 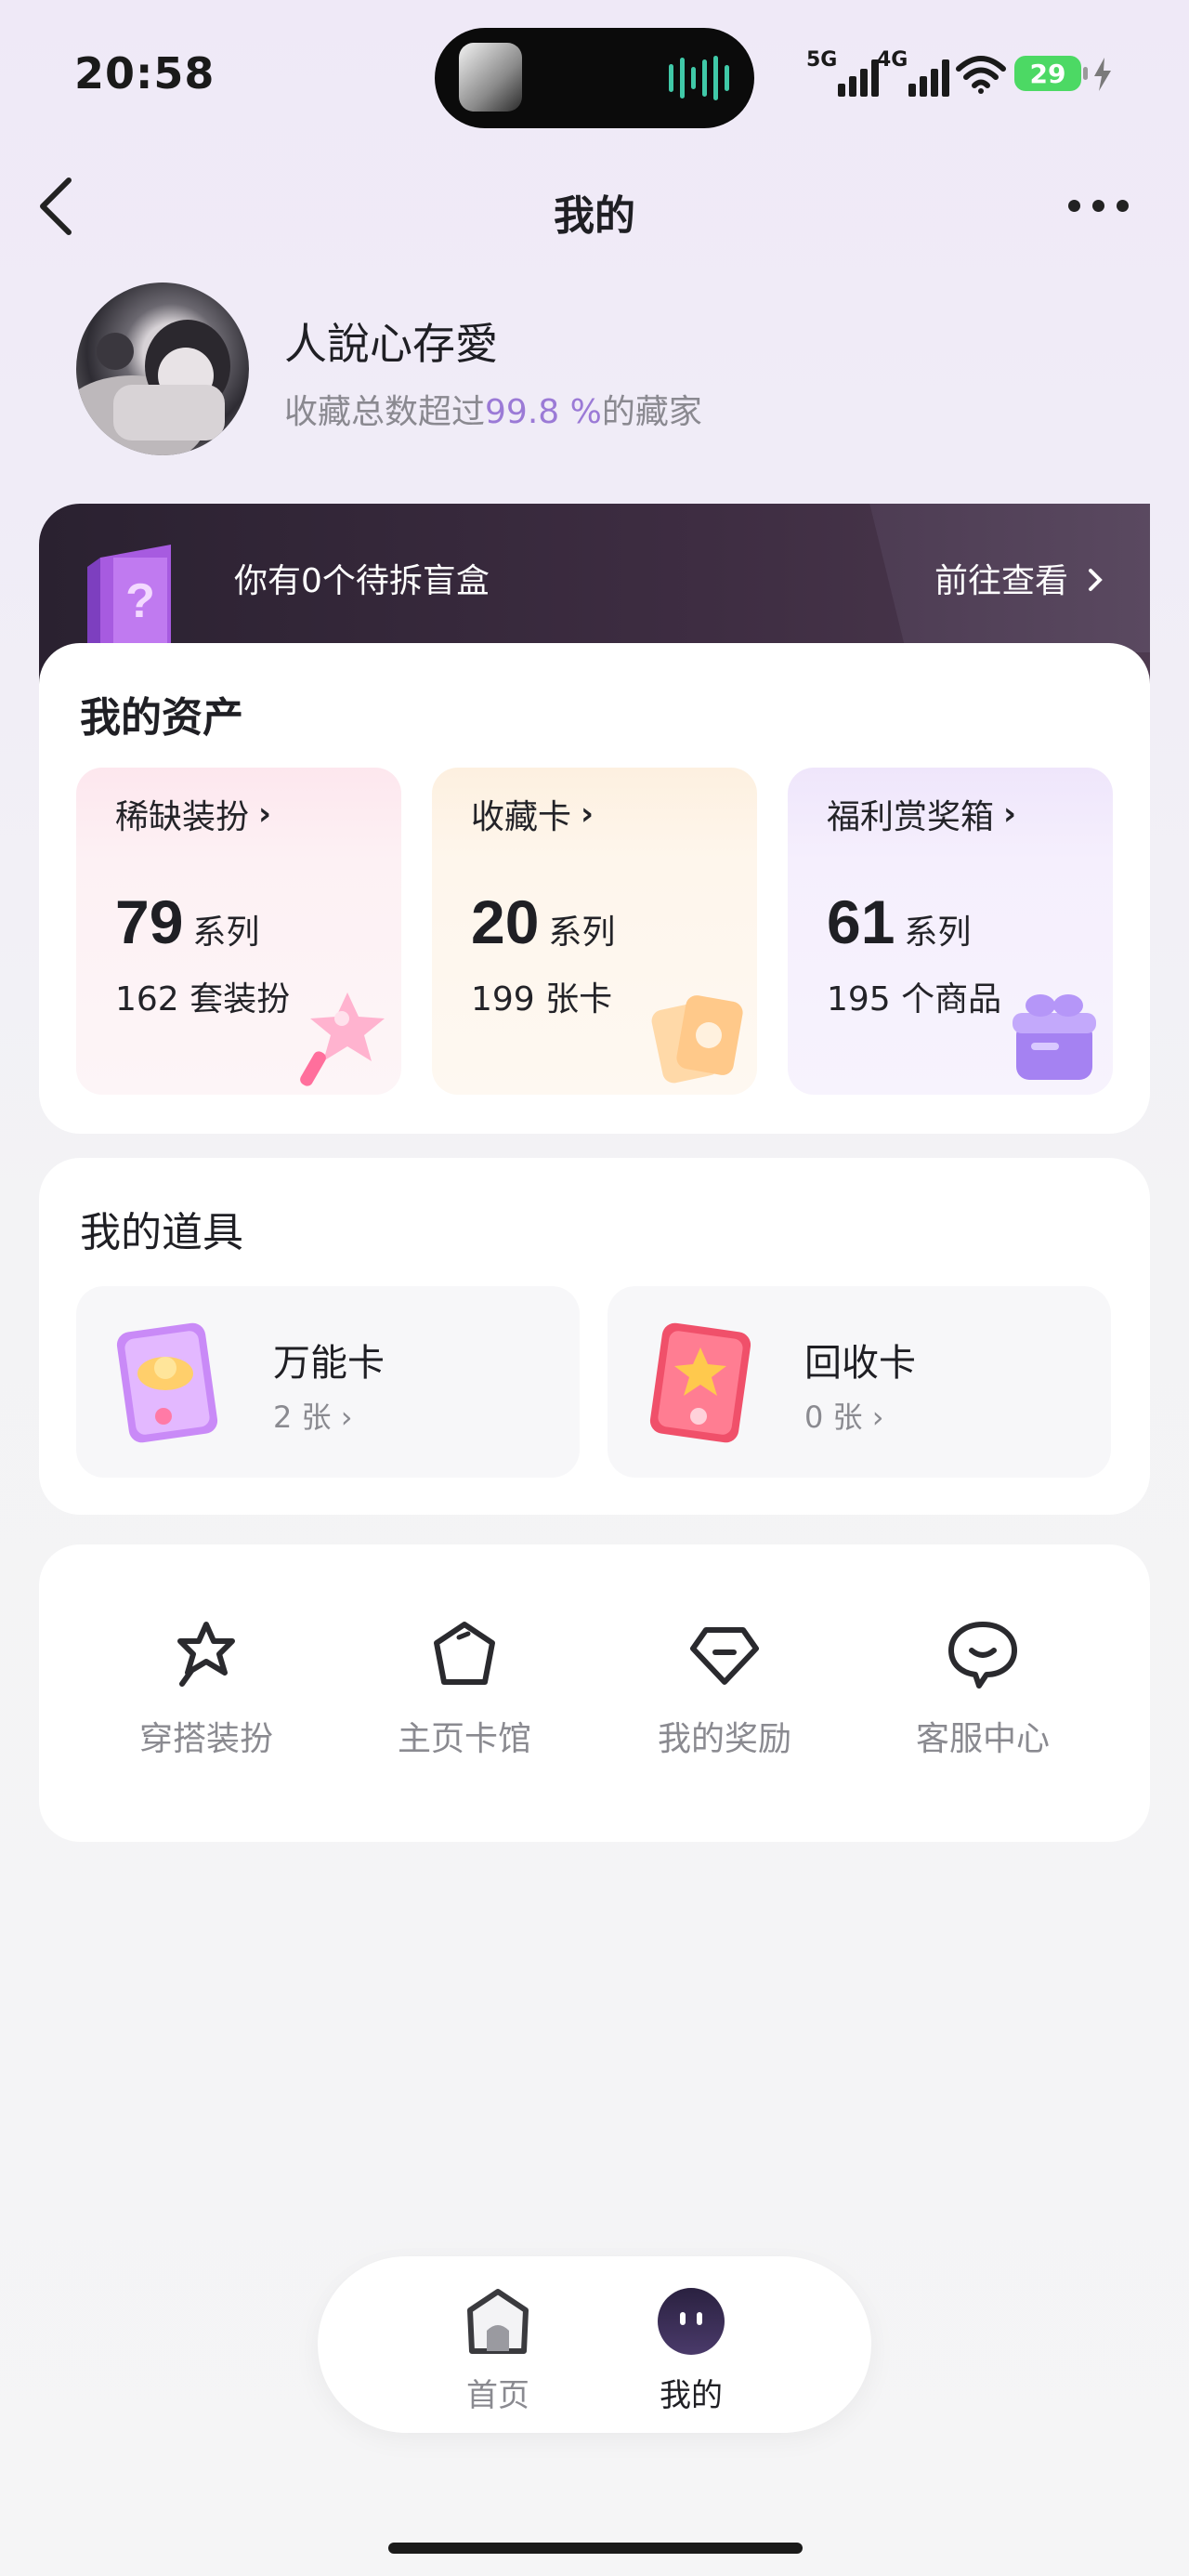 What do you see at coordinates (911, 817) in the screenshot?
I see `asset-tile-label: 福利赏奖箱` at bounding box center [911, 817].